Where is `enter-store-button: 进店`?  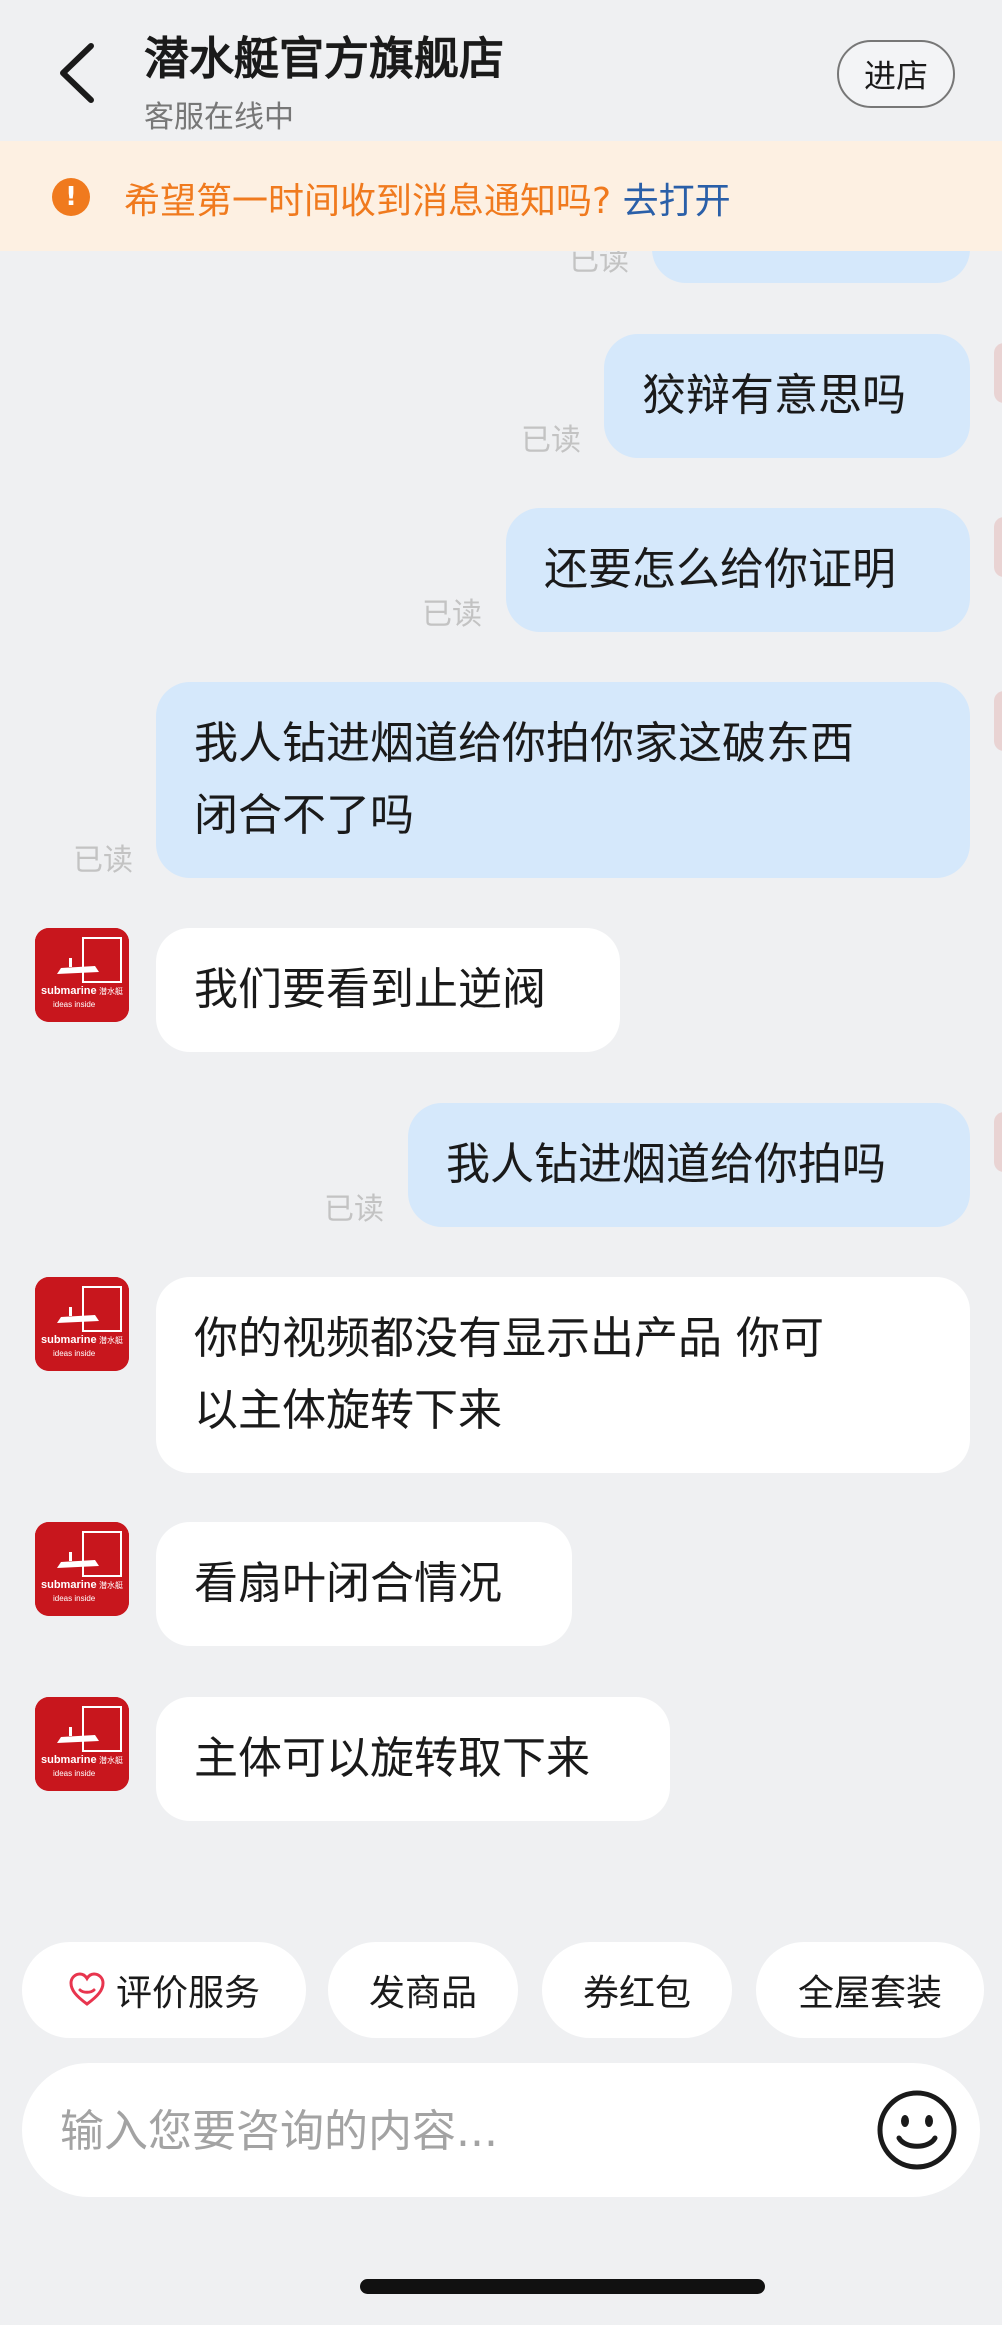
enter-store-button: 进店 is located at coordinates (896, 74).